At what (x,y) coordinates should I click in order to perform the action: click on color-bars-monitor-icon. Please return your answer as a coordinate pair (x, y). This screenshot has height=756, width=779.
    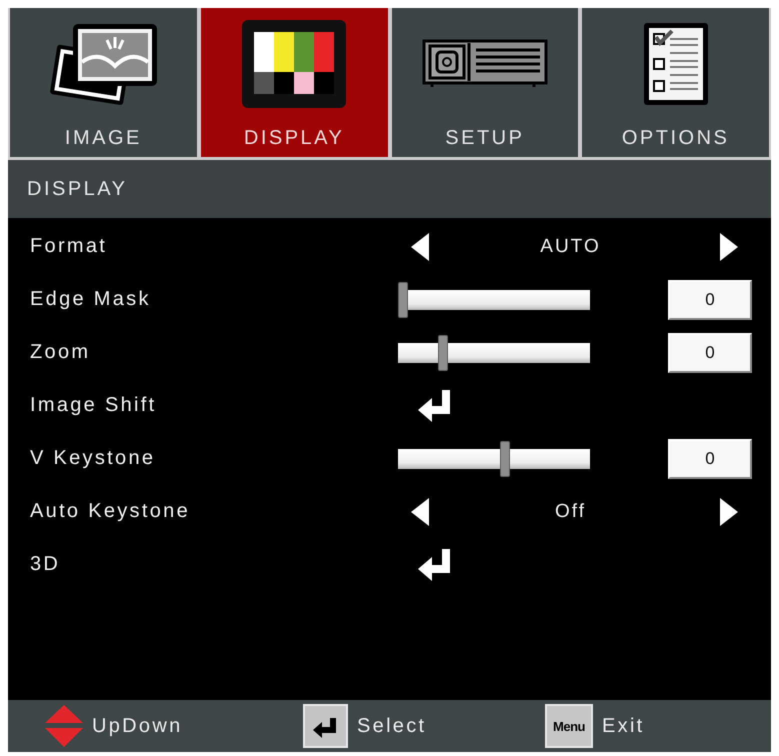
    Looking at the image, I should click on (294, 64).